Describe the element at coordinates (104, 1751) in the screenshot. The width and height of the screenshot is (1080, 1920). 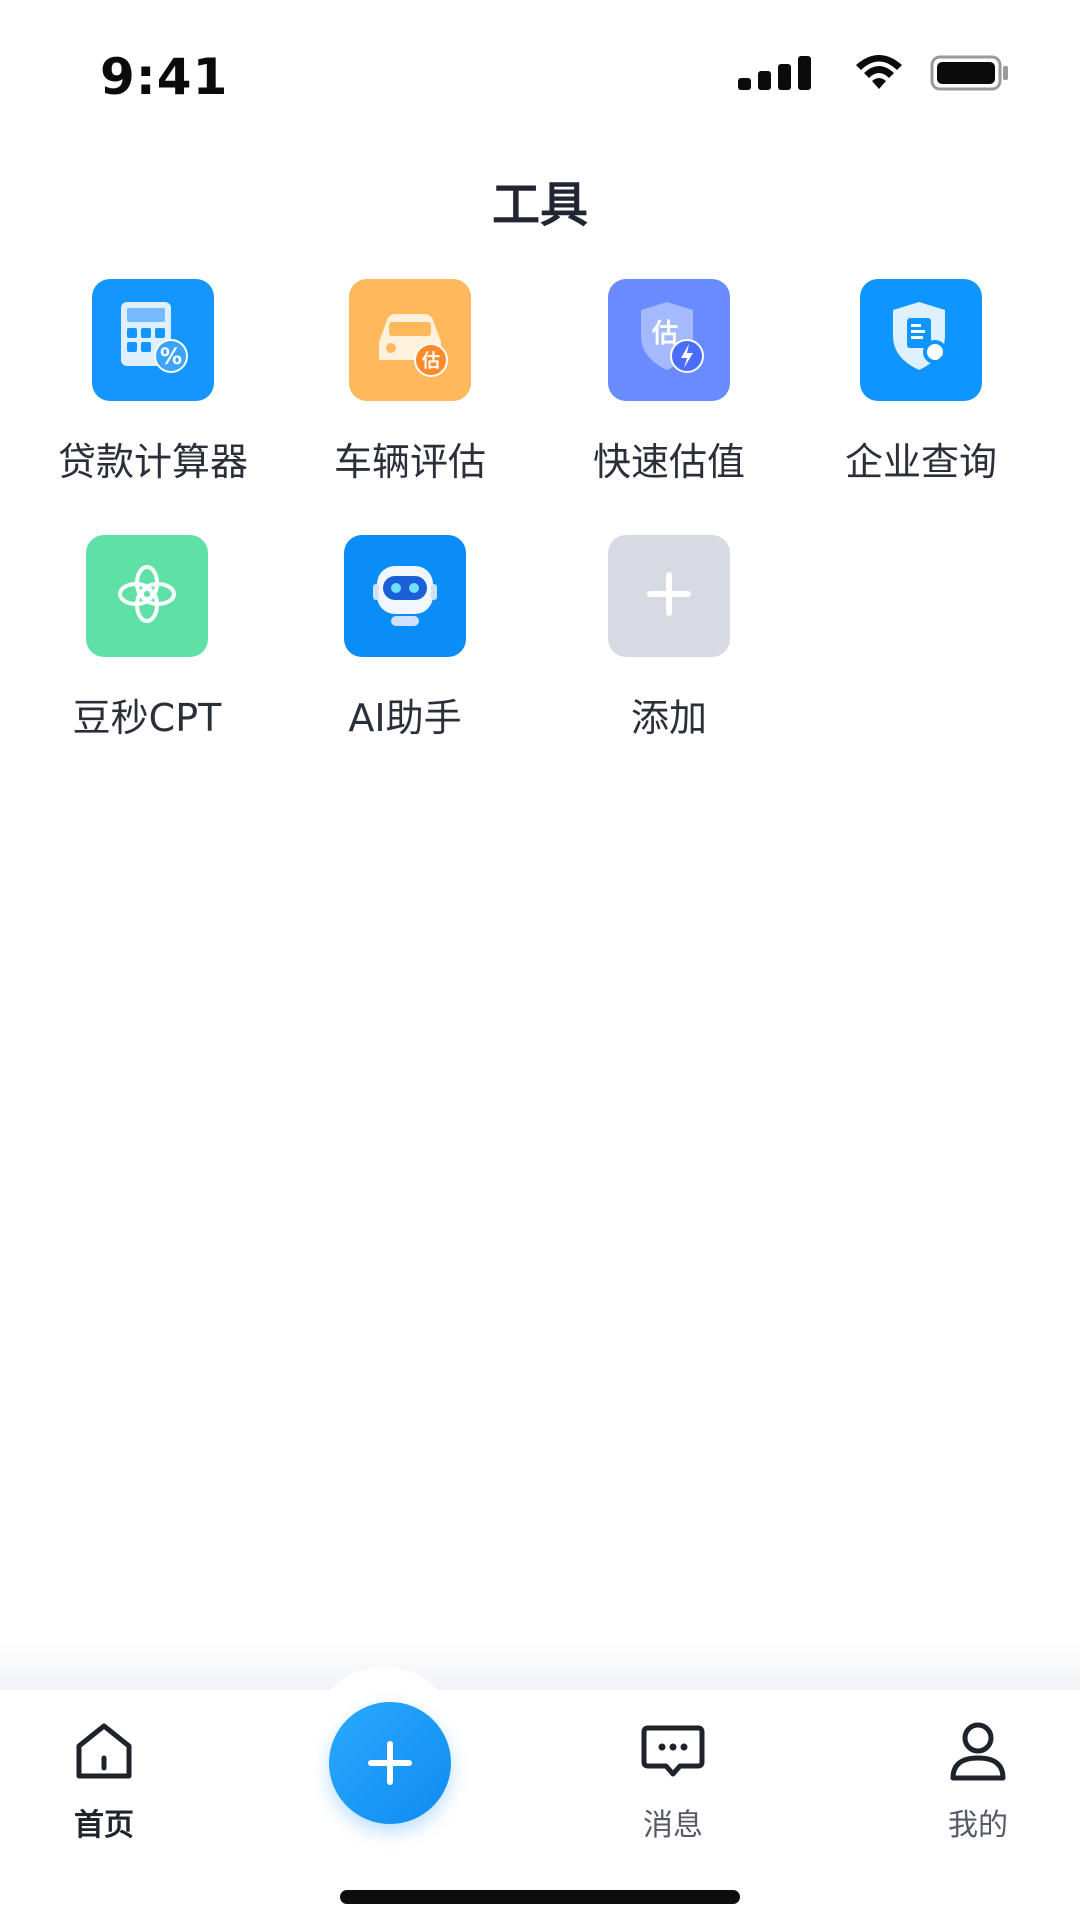
I see `home-icon` at that location.